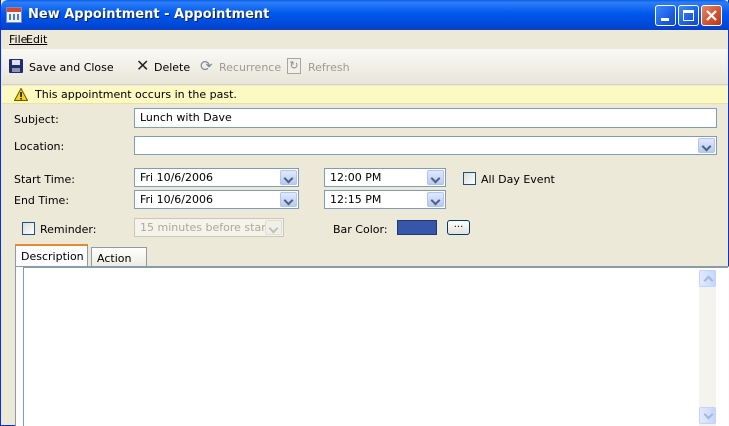 This screenshot has height=426, width=729. Describe the element at coordinates (365, 95) in the screenshot. I see `past-appointment-warning: This appointment occurs in the past.` at that location.